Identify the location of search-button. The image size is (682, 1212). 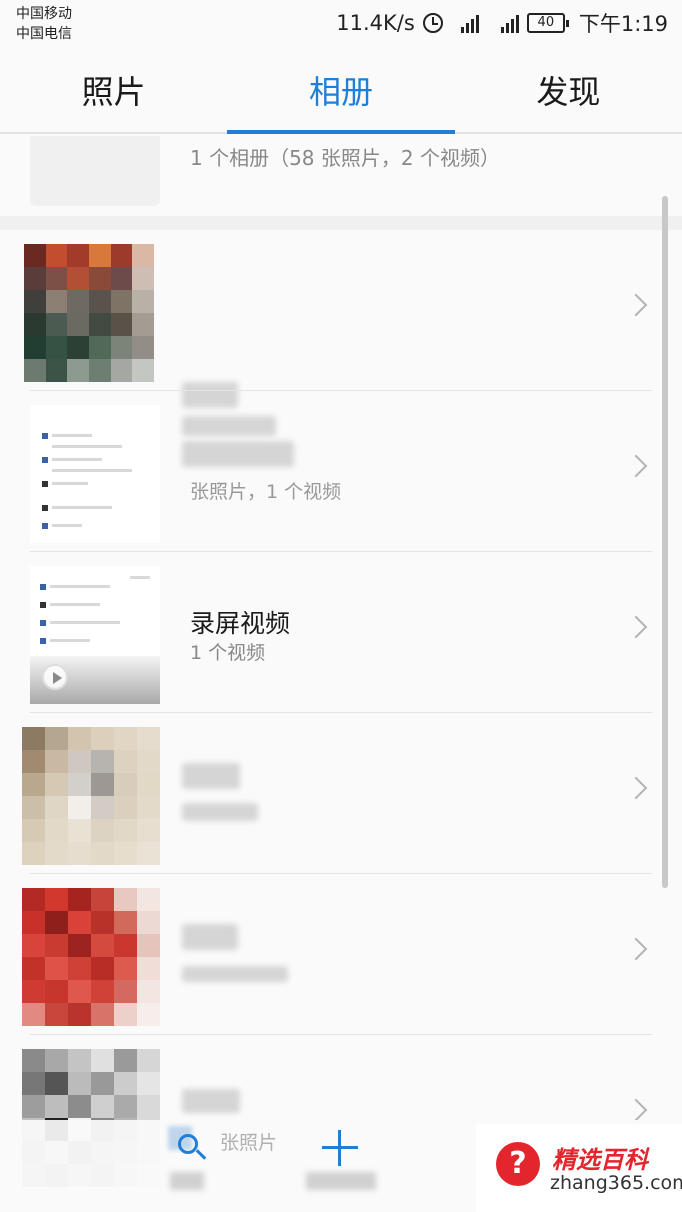
(192, 1148).